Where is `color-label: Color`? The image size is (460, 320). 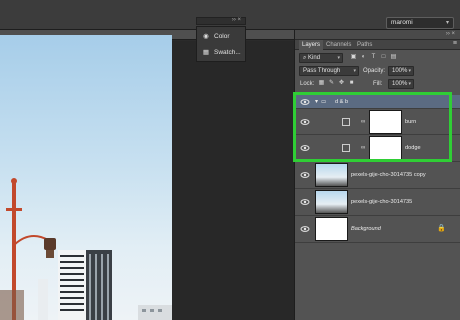
color-label: Color is located at coordinates (222, 36).